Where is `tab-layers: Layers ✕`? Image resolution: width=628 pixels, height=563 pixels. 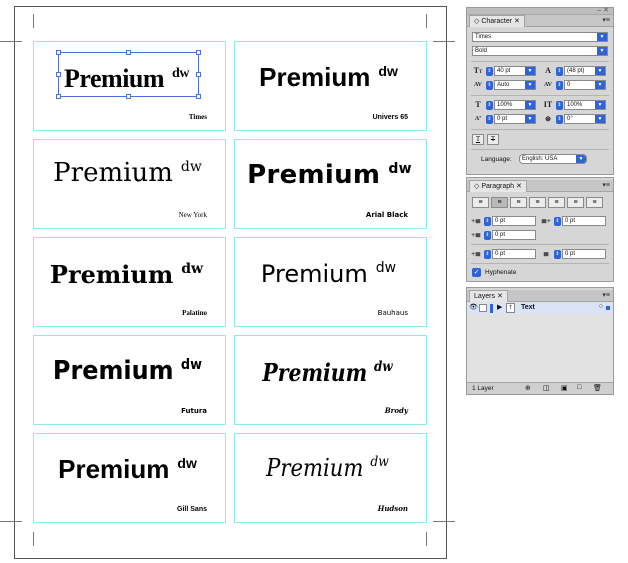
tab-layers: Layers ✕ is located at coordinates (488, 296).